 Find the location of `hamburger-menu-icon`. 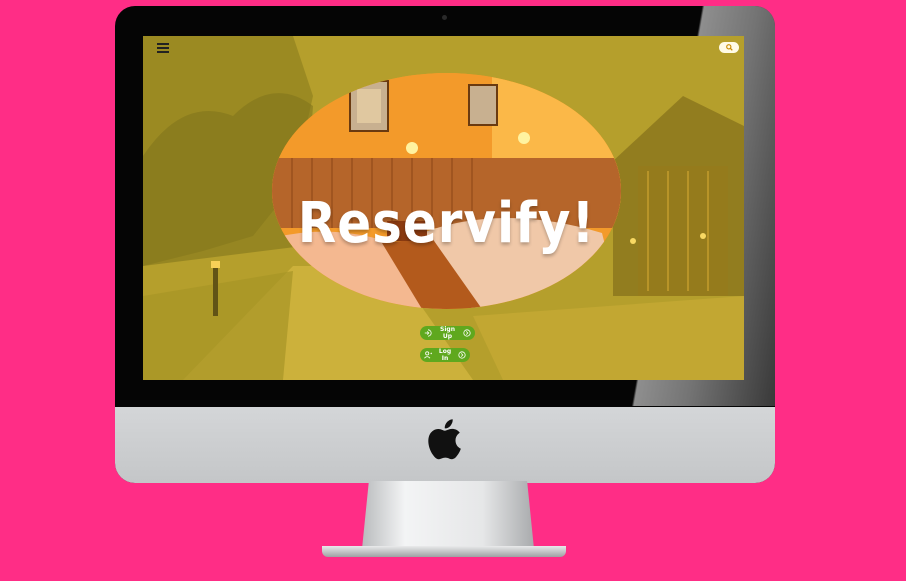

hamburger-menu-icon is located at coordinates (163, 48).